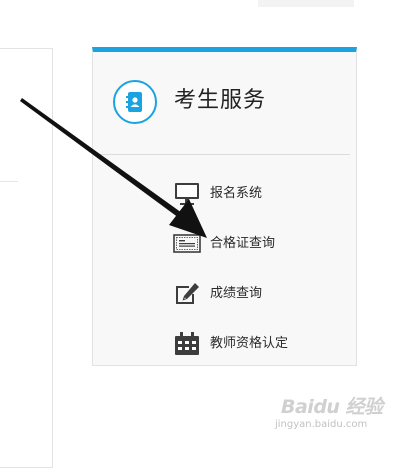  I want to click on address-book-icon, so click(135, 102).